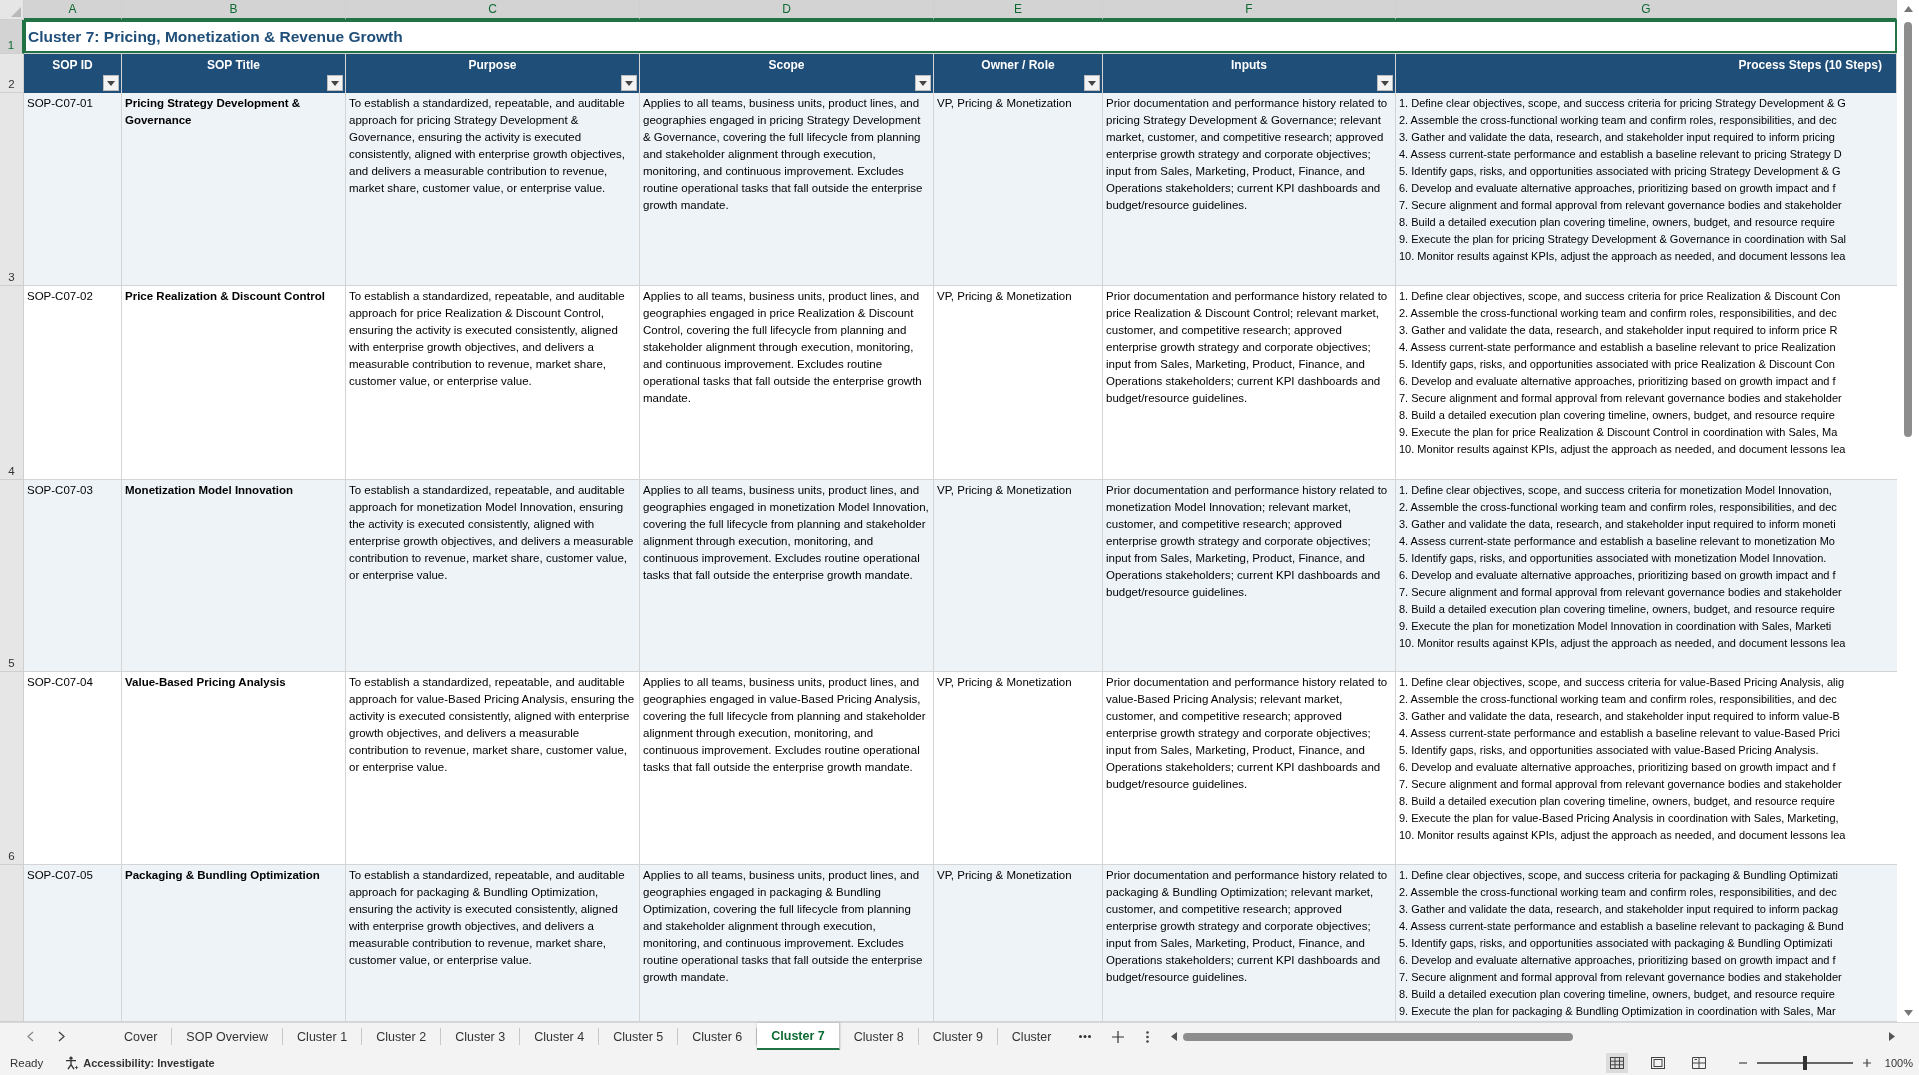 This screenshot has width=1919, height=1075. I want to click on sheet-tab: Cluster 4, so click(560, 1036).